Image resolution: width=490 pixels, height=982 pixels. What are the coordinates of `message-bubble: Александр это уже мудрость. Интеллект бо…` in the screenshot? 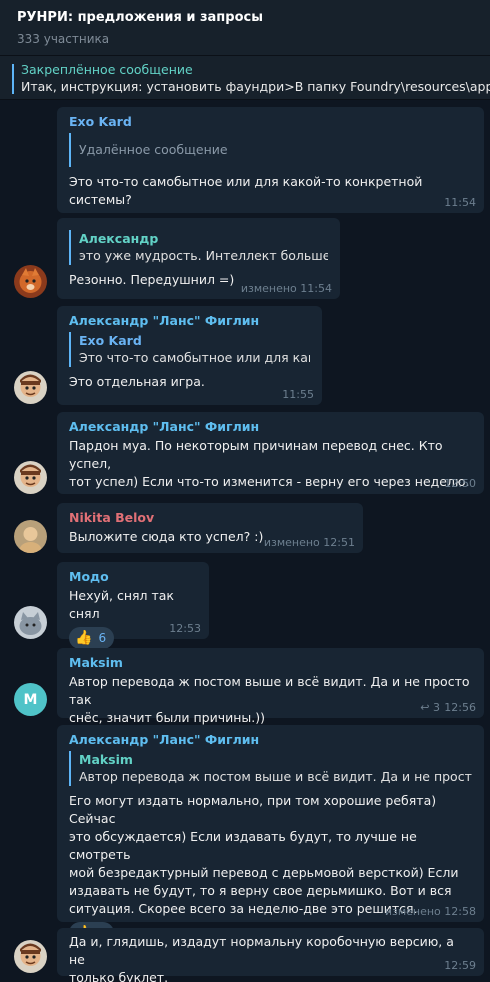 It's located at (198, 258).